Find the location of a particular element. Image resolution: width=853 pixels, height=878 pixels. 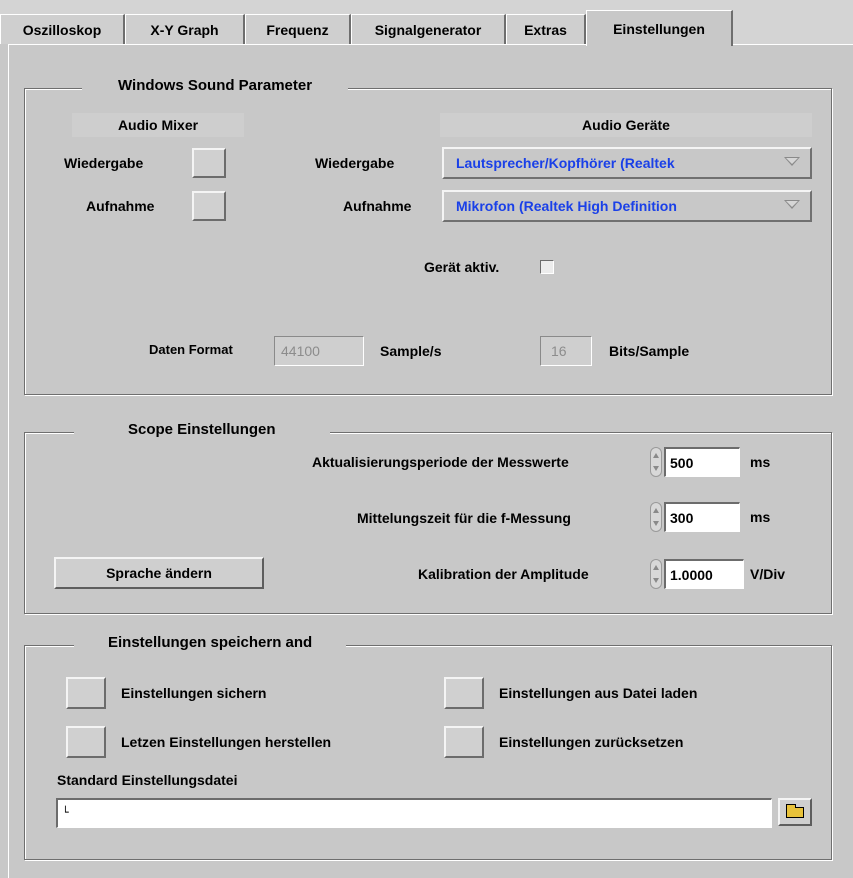

record-device-select: Mikrofon (Realtek High Definition is located at coordinates (627, 206).